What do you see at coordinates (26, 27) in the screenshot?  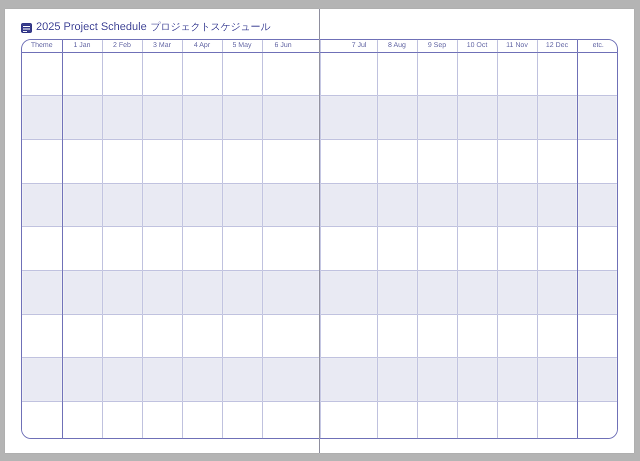 I see `calendar-icon` at bounding box center [26, 27].